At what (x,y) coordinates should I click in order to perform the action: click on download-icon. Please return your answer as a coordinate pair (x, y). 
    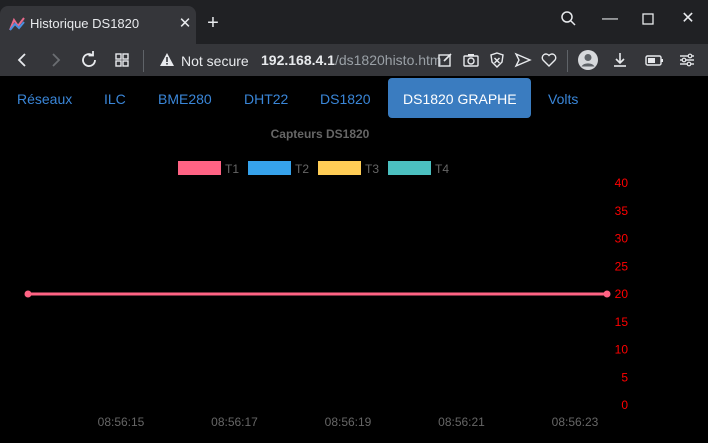
    Looking at the image, I should click on (620, 60).